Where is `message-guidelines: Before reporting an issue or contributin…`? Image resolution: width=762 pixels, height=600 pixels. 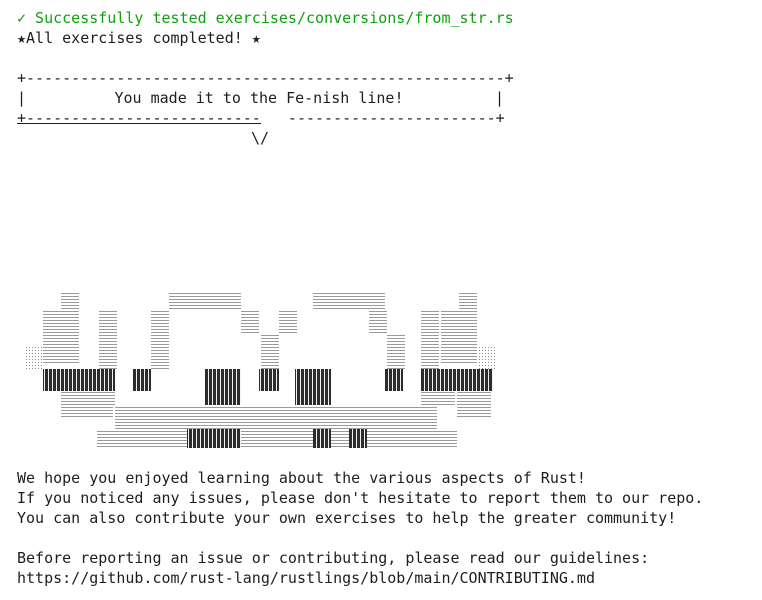 message-guidelines: Before reporting an issue or contributin… is located at coordinates (333, 558).